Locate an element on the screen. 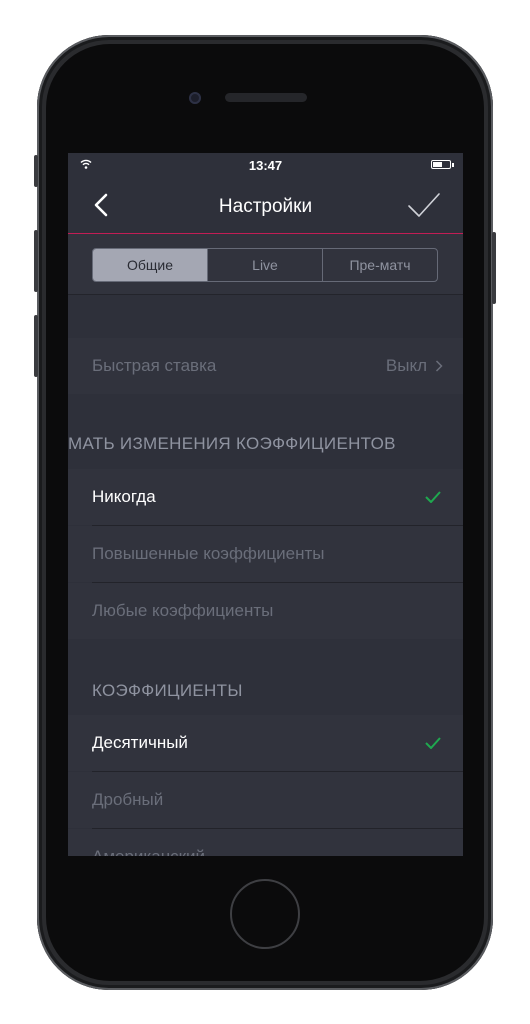 This screenshot has width=530, height=1024. nav-bar: Настройки is located at coordinates (265, 205).